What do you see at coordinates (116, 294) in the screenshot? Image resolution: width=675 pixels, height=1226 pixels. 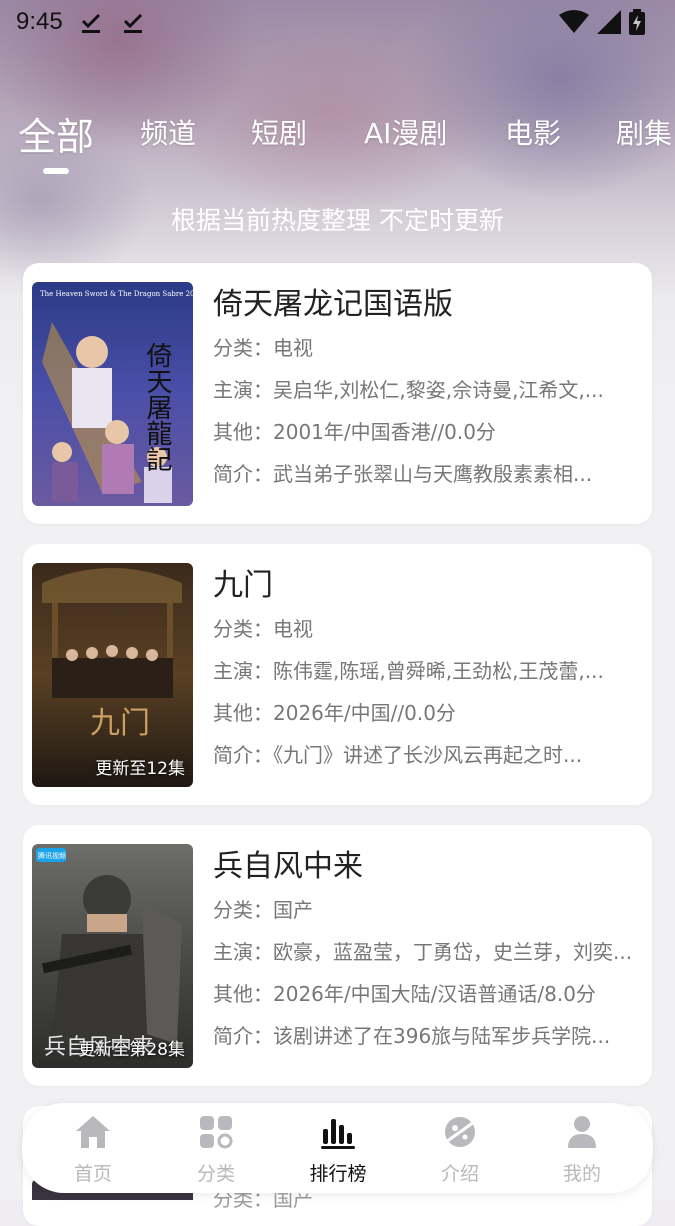 I see `poster-english-title: The Heaven Sword & The Dragon Sabre 2000` at bounding box center [116, 294].